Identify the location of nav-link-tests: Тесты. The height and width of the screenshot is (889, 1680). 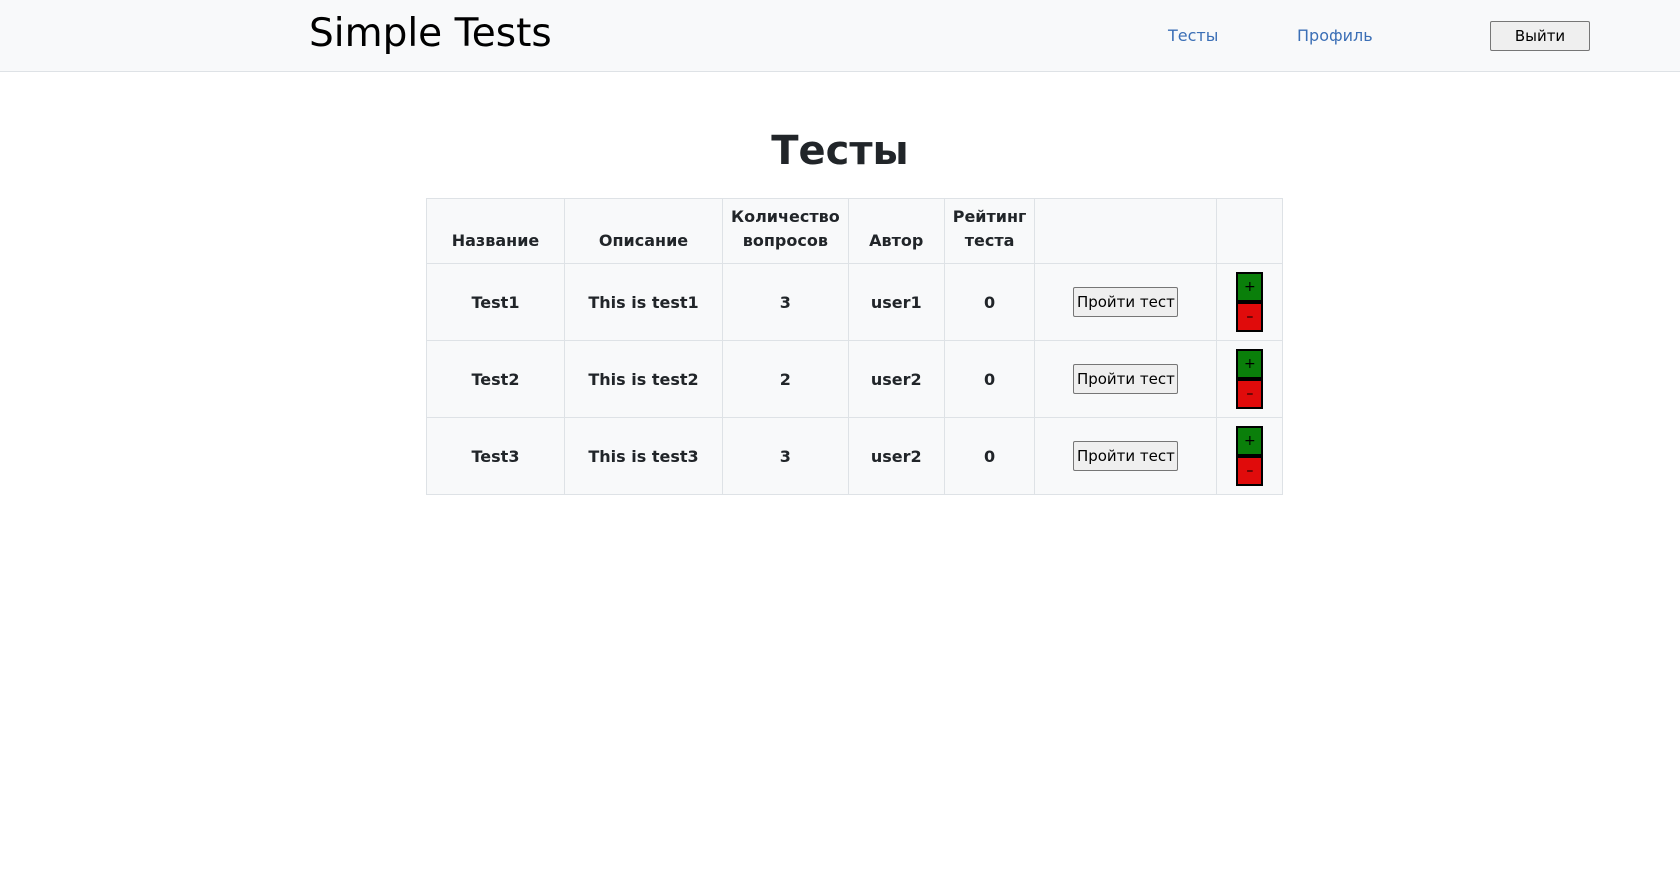
(1193, 36).